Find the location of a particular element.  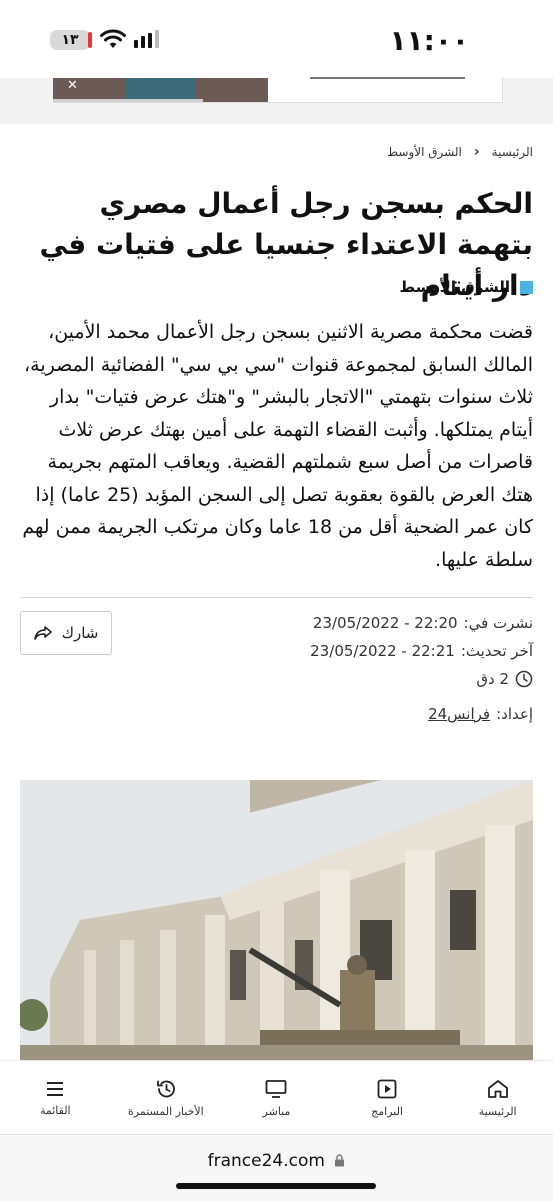

home-indicator is located at coordinates (276, 1186).